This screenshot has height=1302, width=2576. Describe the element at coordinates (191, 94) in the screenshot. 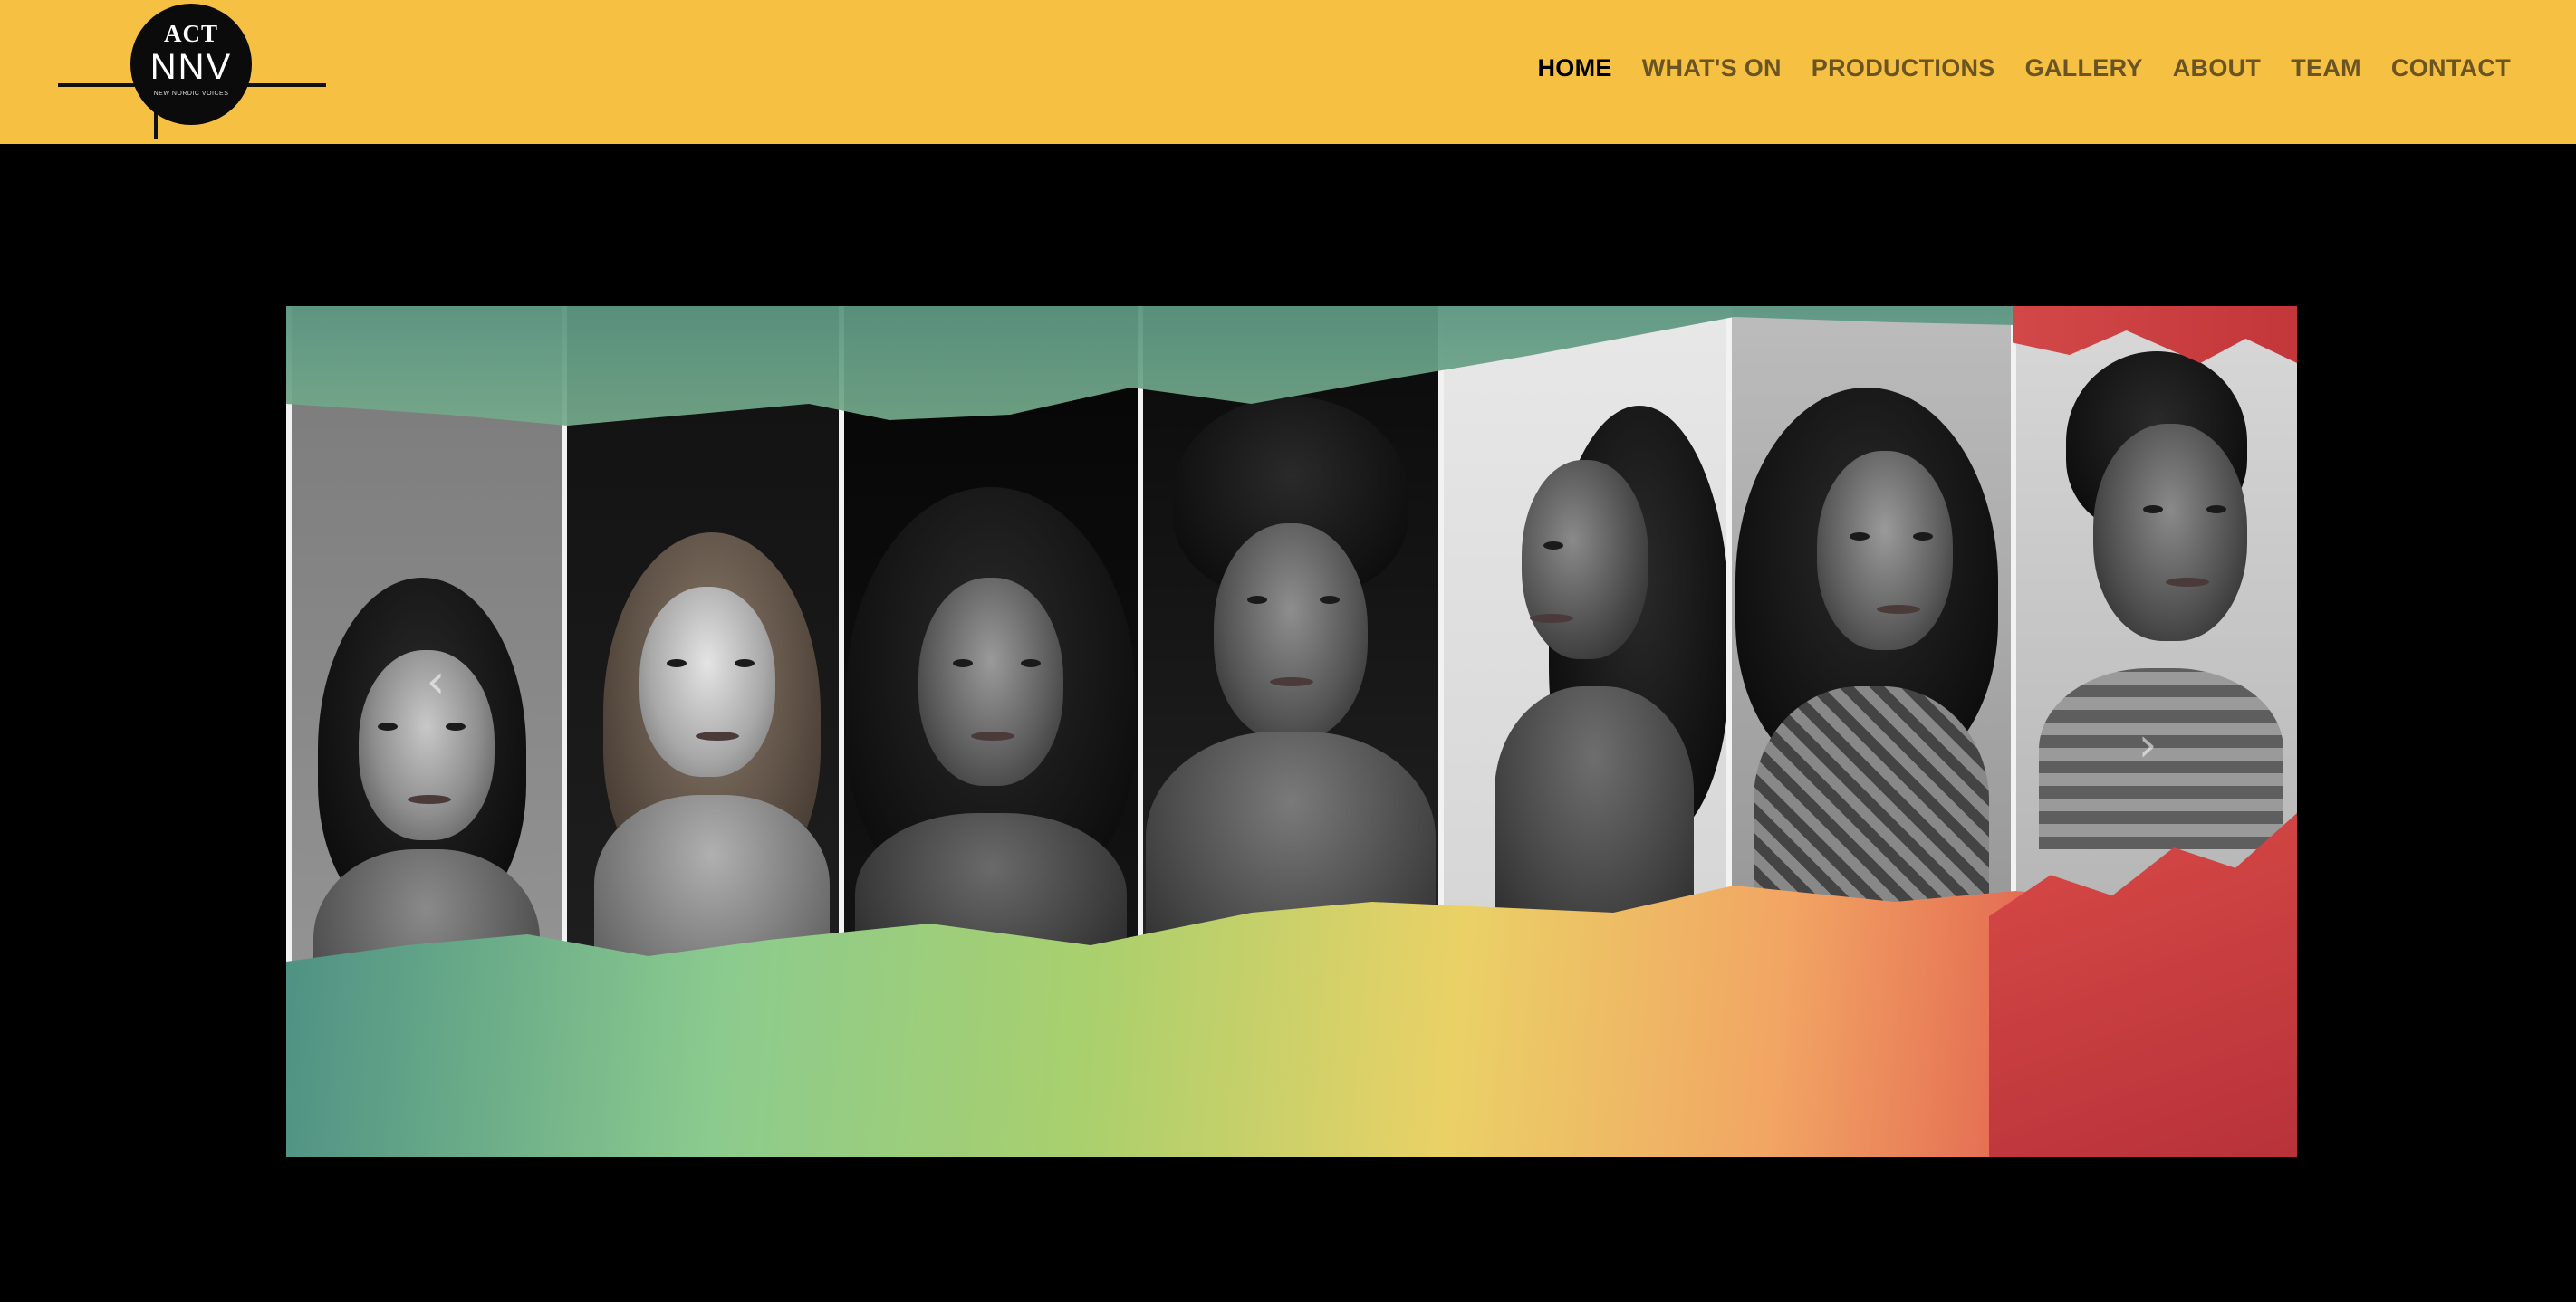

I see `logo-subtitle: NEW NORDIC VOICES` at that location.